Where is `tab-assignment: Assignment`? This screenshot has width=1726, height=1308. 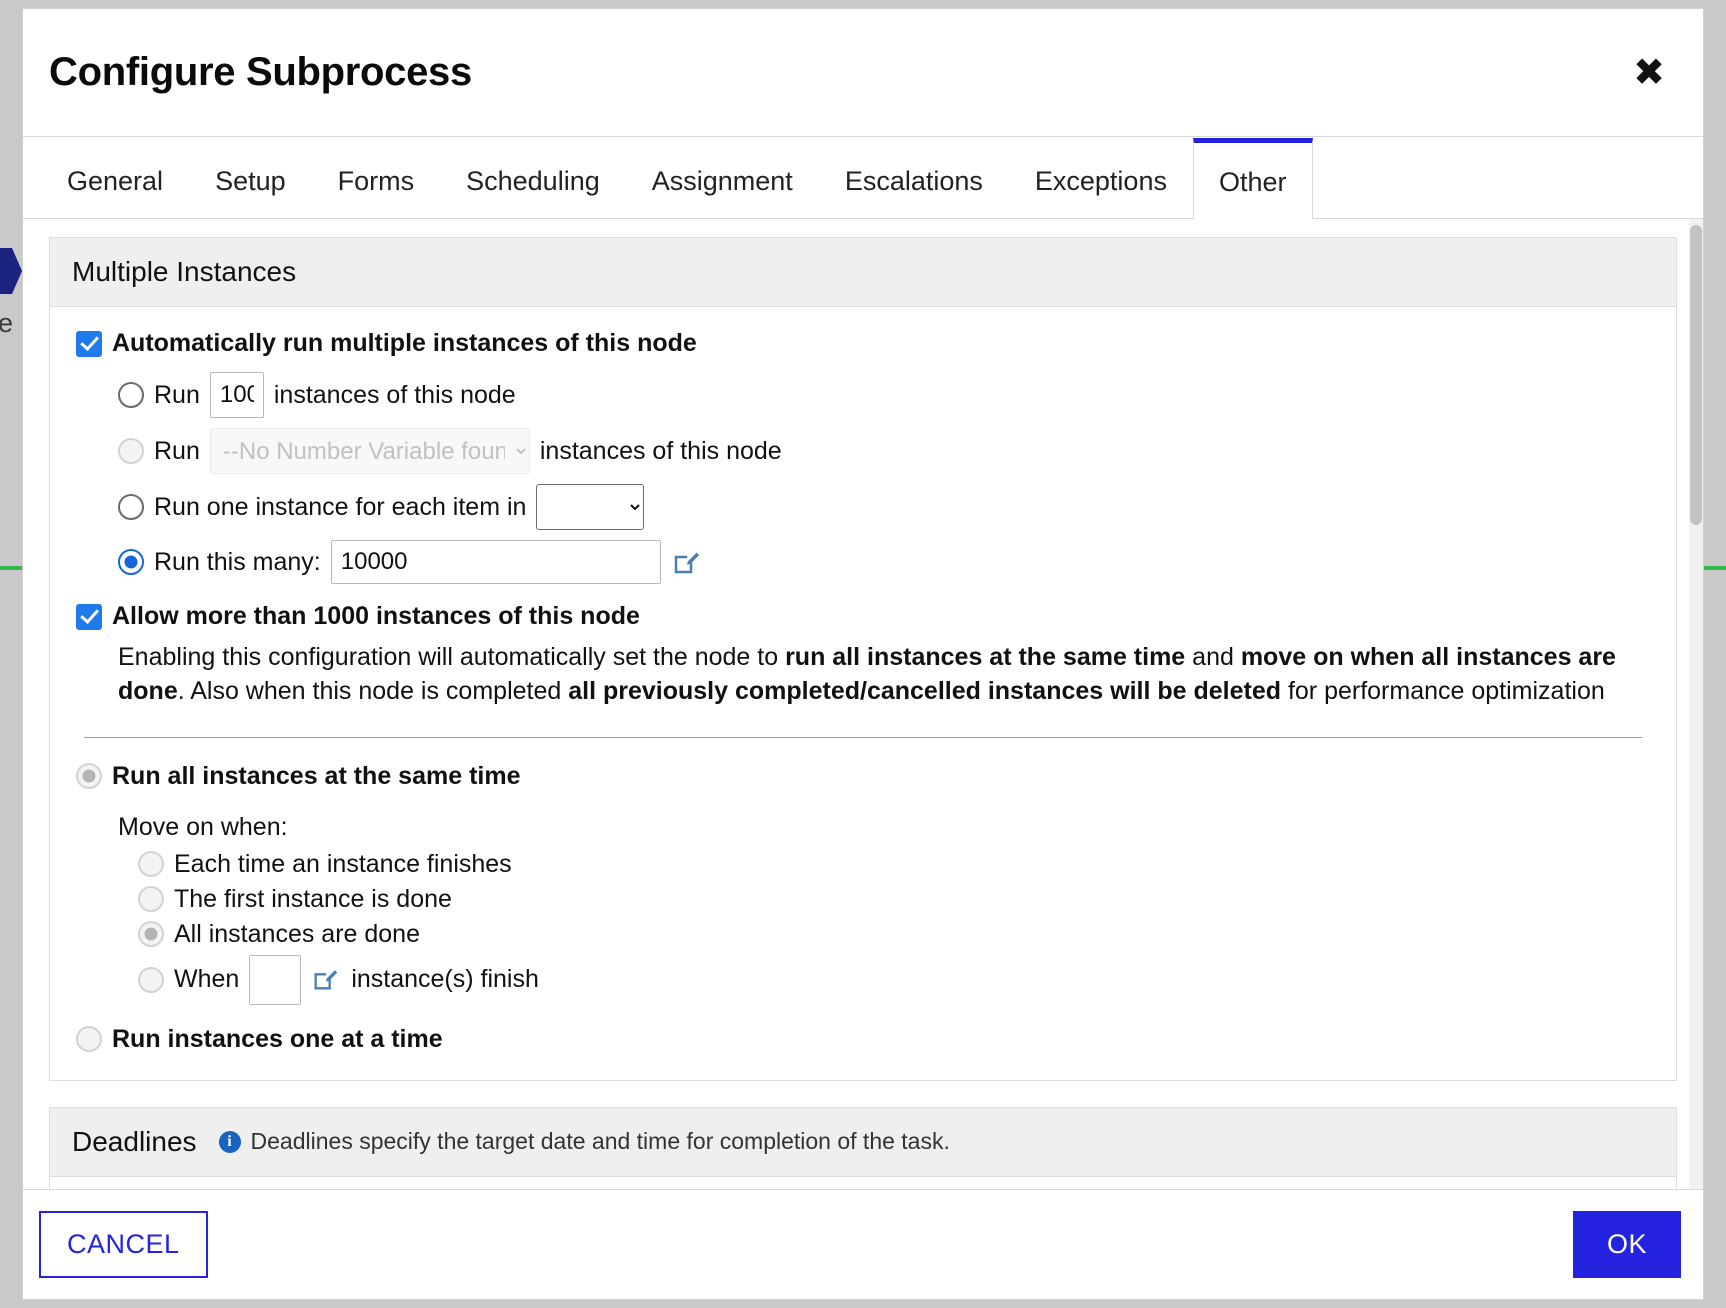 tab-assignment: Assignment is located at coordinates (722, 178).